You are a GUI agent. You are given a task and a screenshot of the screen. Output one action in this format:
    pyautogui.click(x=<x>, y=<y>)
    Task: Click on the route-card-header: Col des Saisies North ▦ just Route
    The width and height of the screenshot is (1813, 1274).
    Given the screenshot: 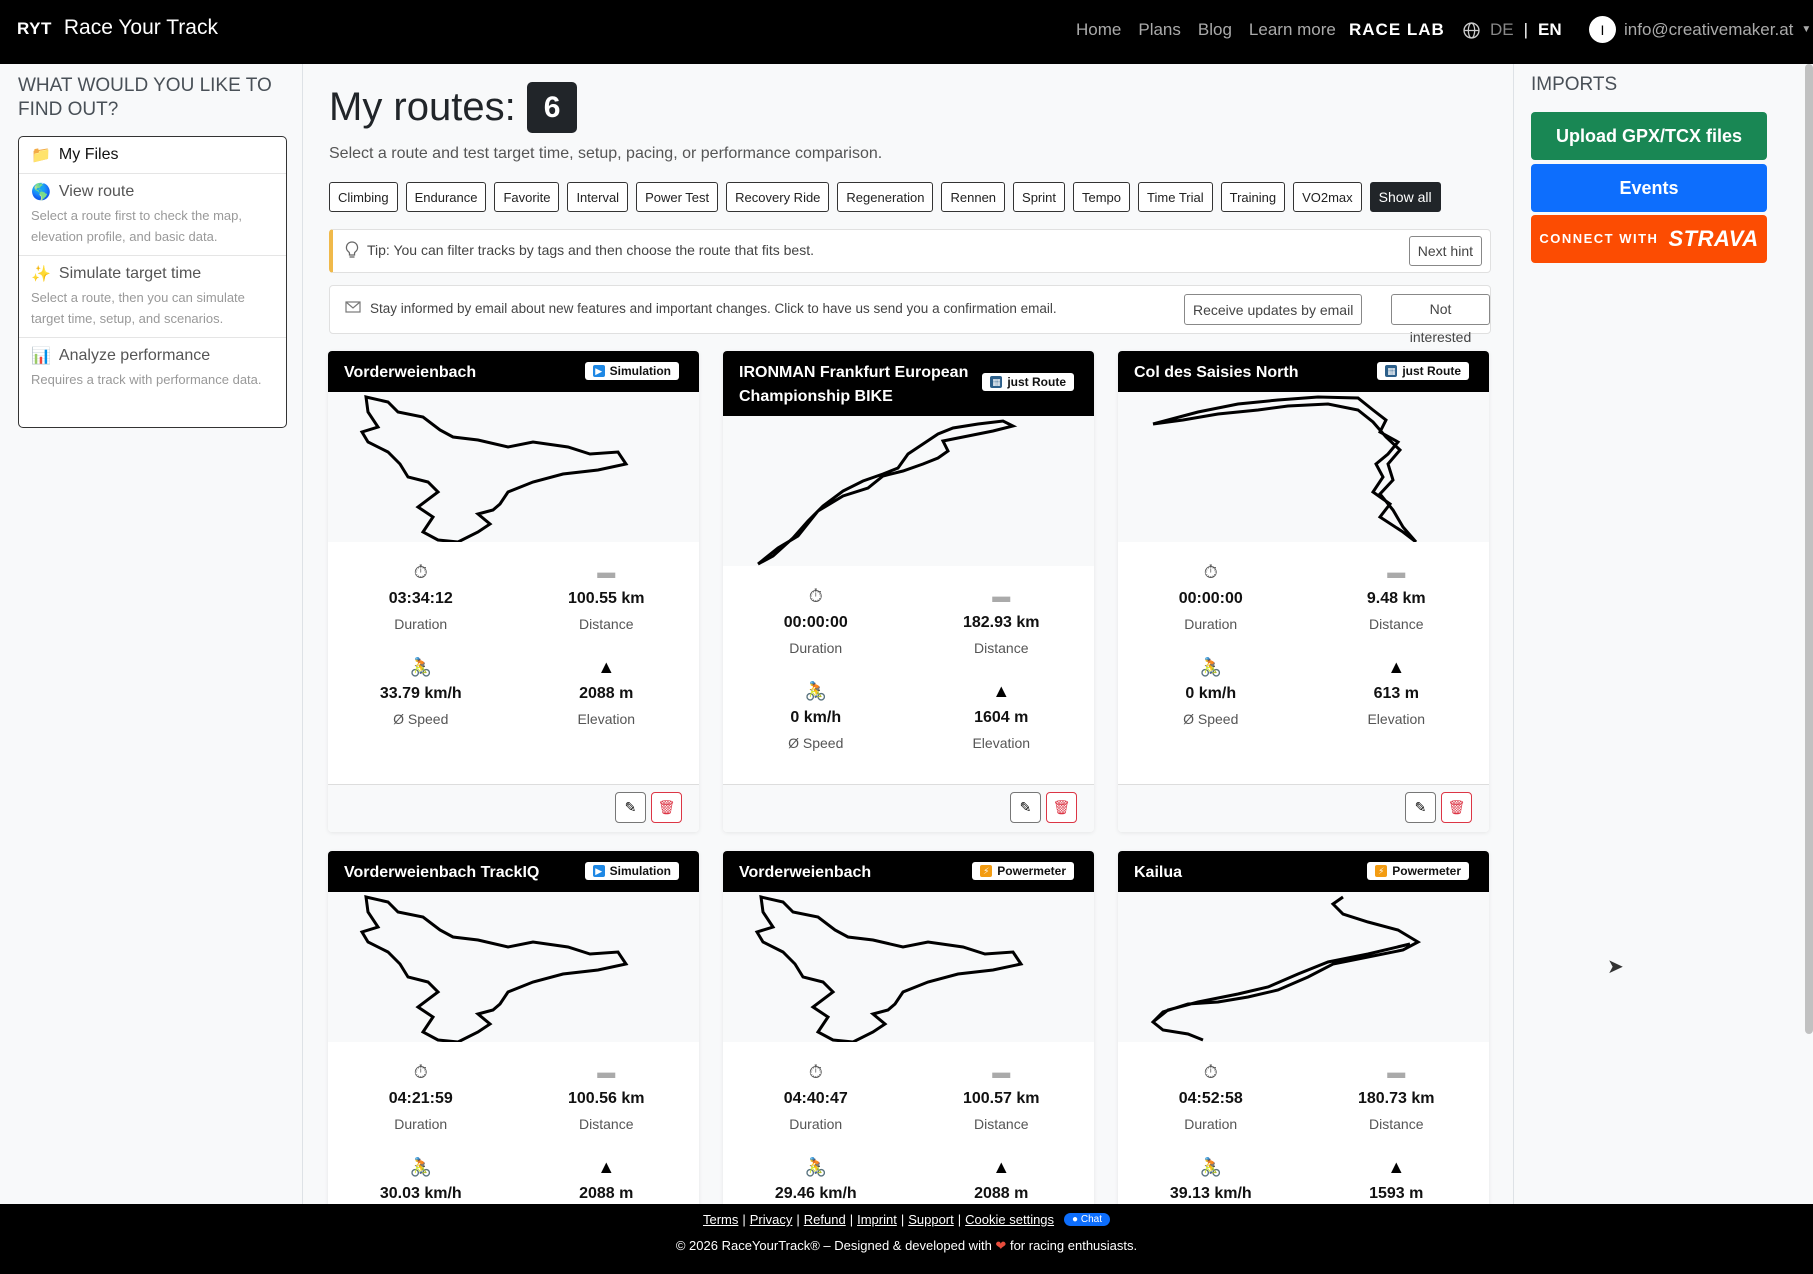 What is the action you would take?
    pyautogui.click(x=1303, y=371)
    